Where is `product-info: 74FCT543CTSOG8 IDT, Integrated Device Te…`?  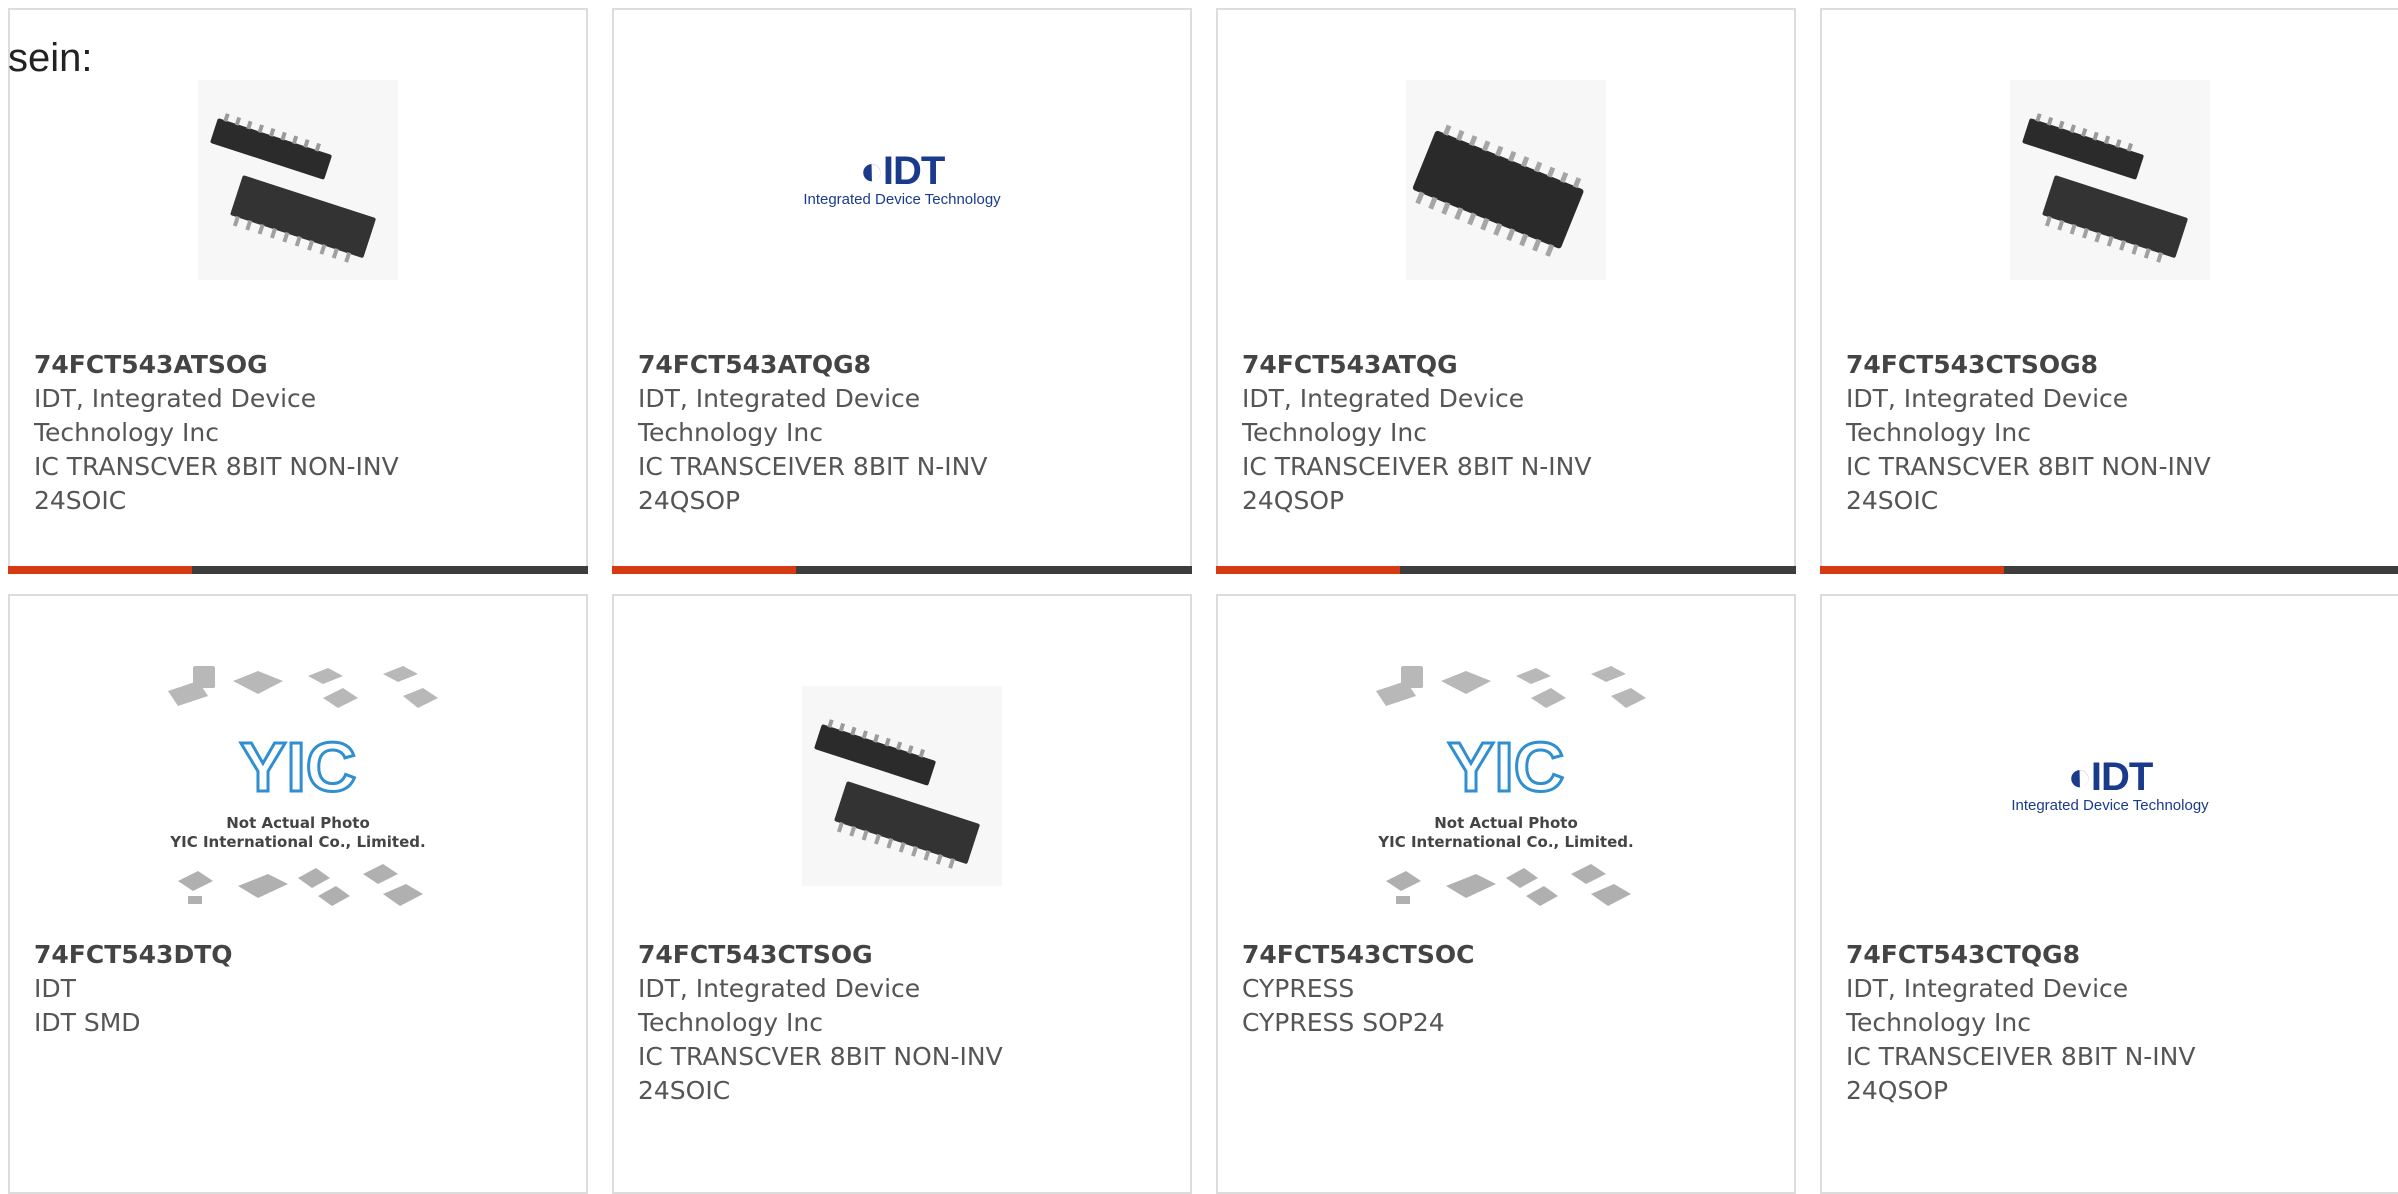 product-info: 74FCT543CTSOG8 IDT, Integrated Device Te… is located at coordinates (2114, 433).